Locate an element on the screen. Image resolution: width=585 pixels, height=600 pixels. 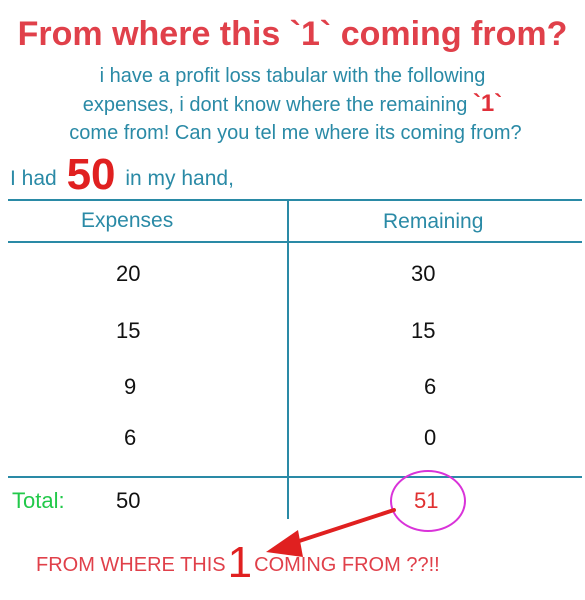
footer-question: FROM WHERE THIS1 COMING FROM ??!! is located at coordinates (238, 564).